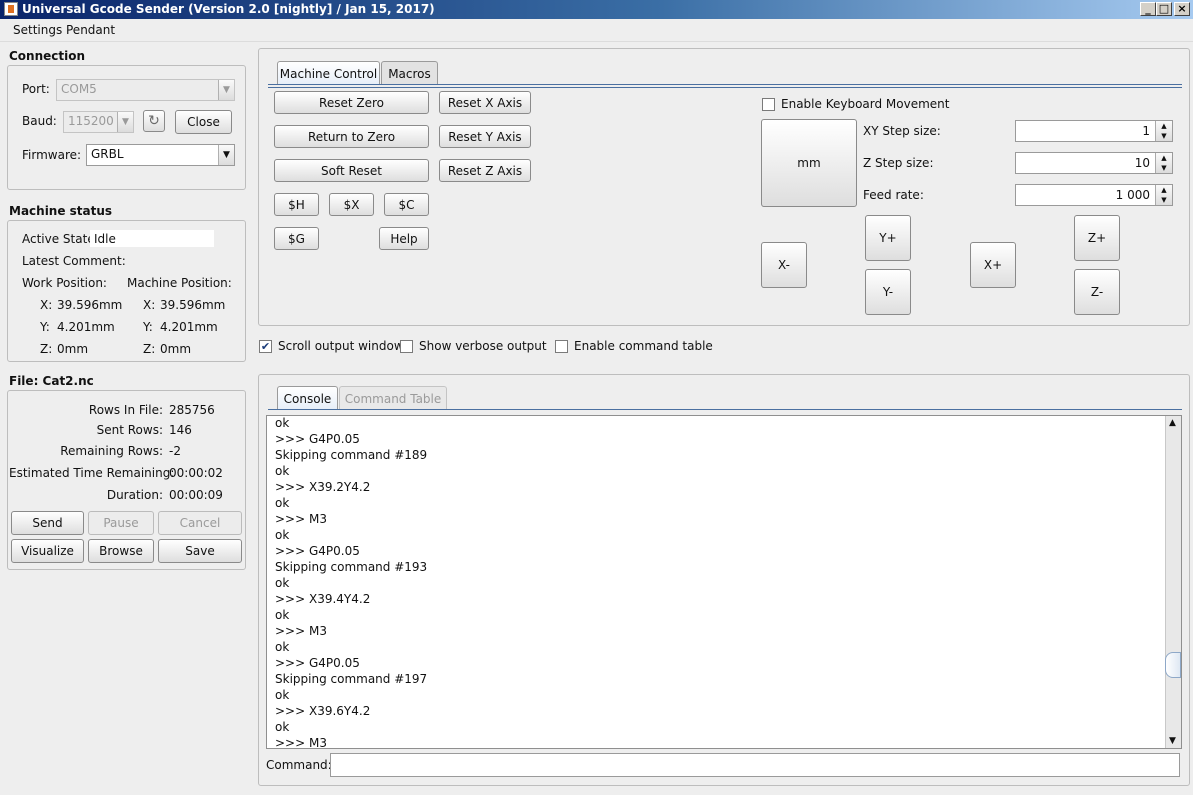  What do you see at coordinates (180, 430) in the screenshot?
I see `sent-rows-value: 146` at bounding box center [180, 430].